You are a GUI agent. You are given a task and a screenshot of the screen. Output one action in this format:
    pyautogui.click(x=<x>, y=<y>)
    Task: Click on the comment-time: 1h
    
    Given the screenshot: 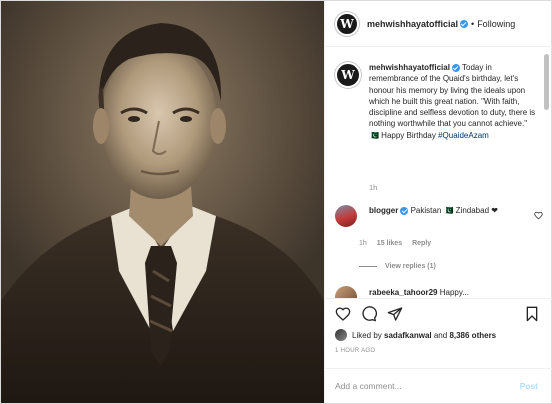 What is the action you would take?
    pyautogui.click(x=363, y=243)
    